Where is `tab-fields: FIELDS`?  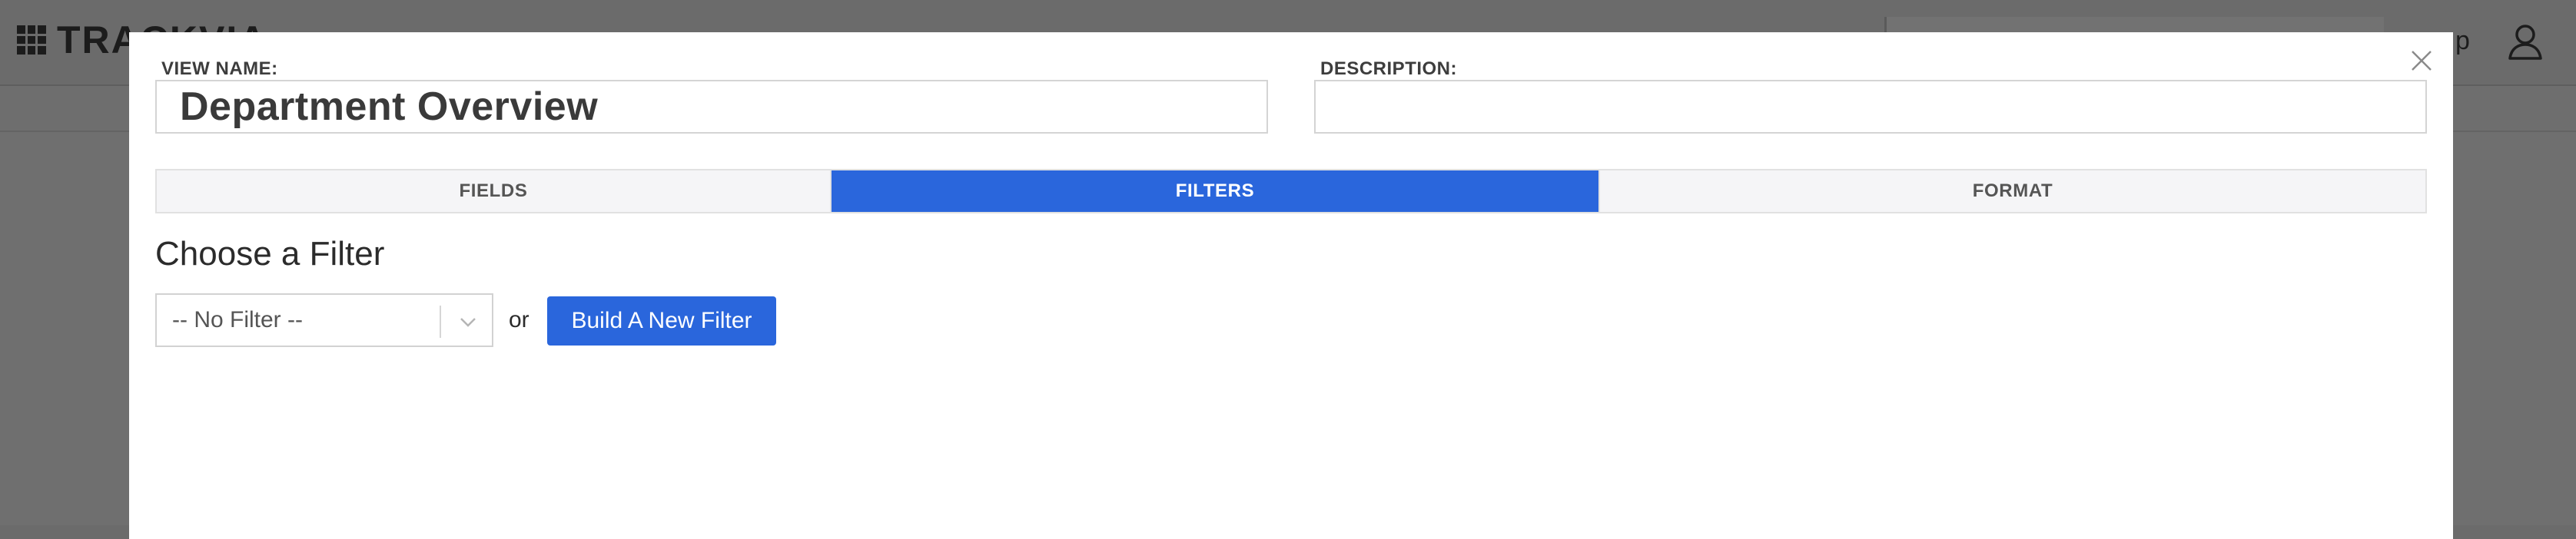
tab-fields: FIELDS is located at coordinates (495, 191).